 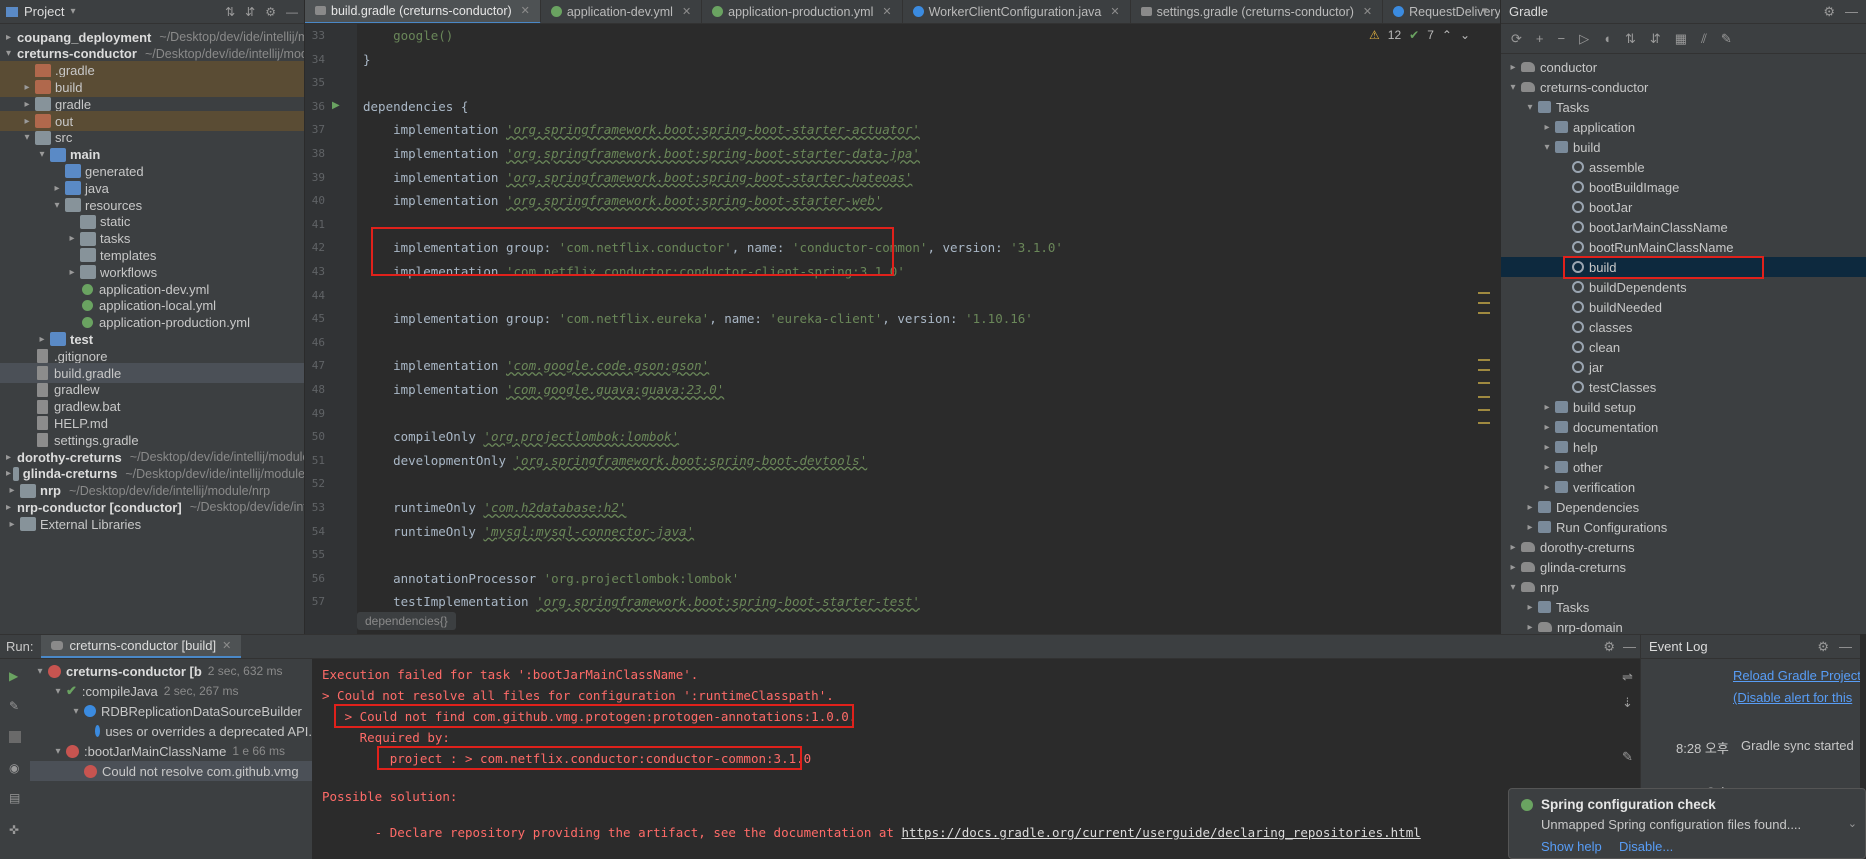 What do you see at coordinates (171, 711) in the screenshot?
I see `run-tree-item: ▾ RDBReplicationDataSourceBuilder` at bounding box center [171, 711].